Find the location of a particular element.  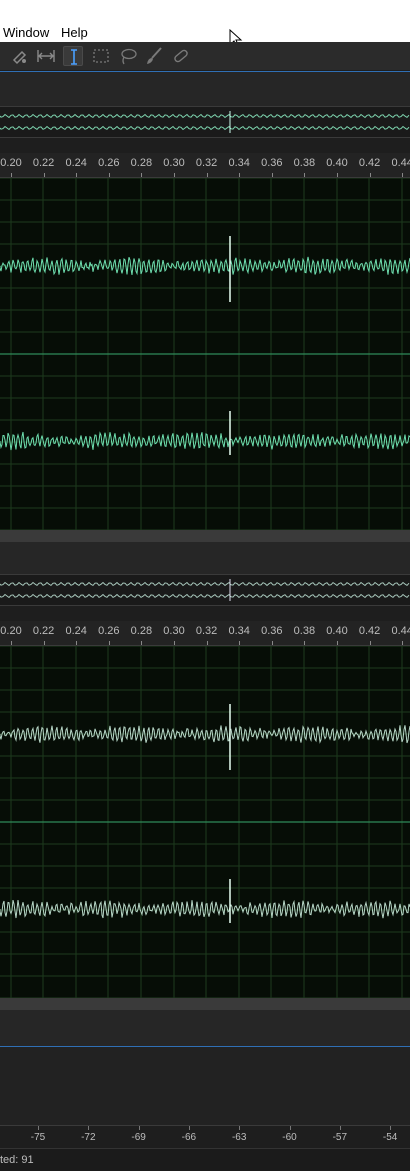

editor-2-header is located at coordinates (205, 558).